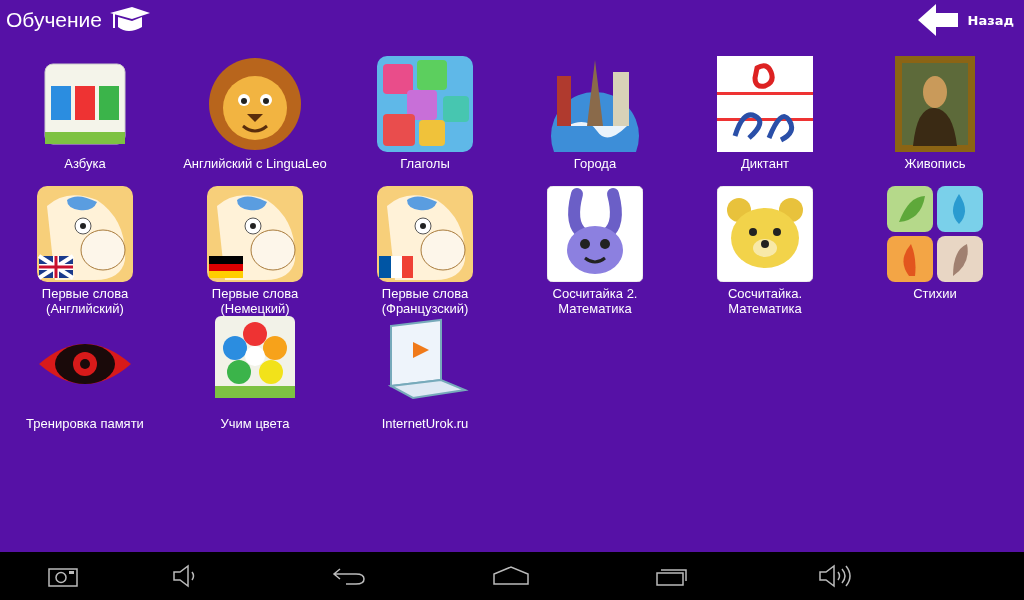 Image resolution: width=1024 pixels, height=600 pixels. I want to click on app-shortcut: Первые слова (Английский), so click(85, 251).